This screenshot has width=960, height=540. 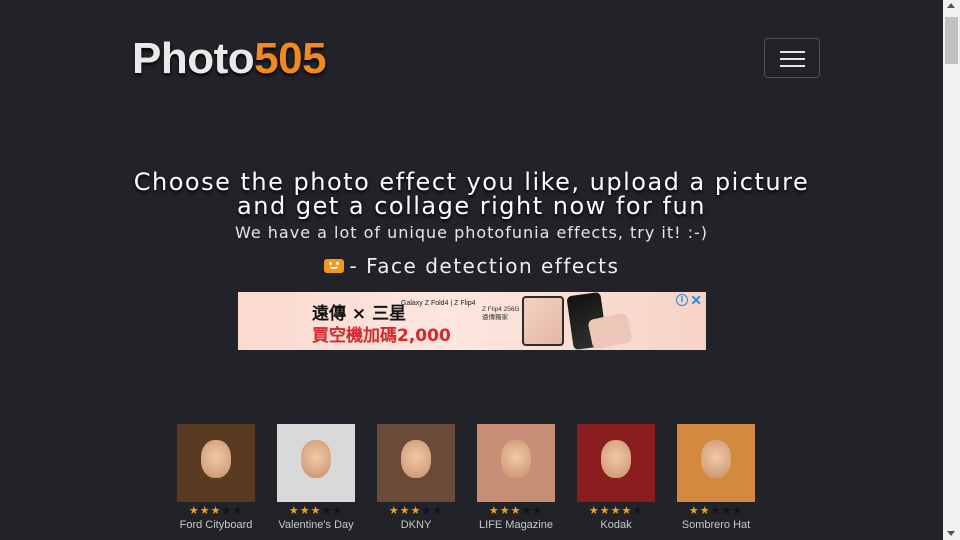 I want to click on ad-offer: 買空機加碼2,000, so click(x=381, y=336).